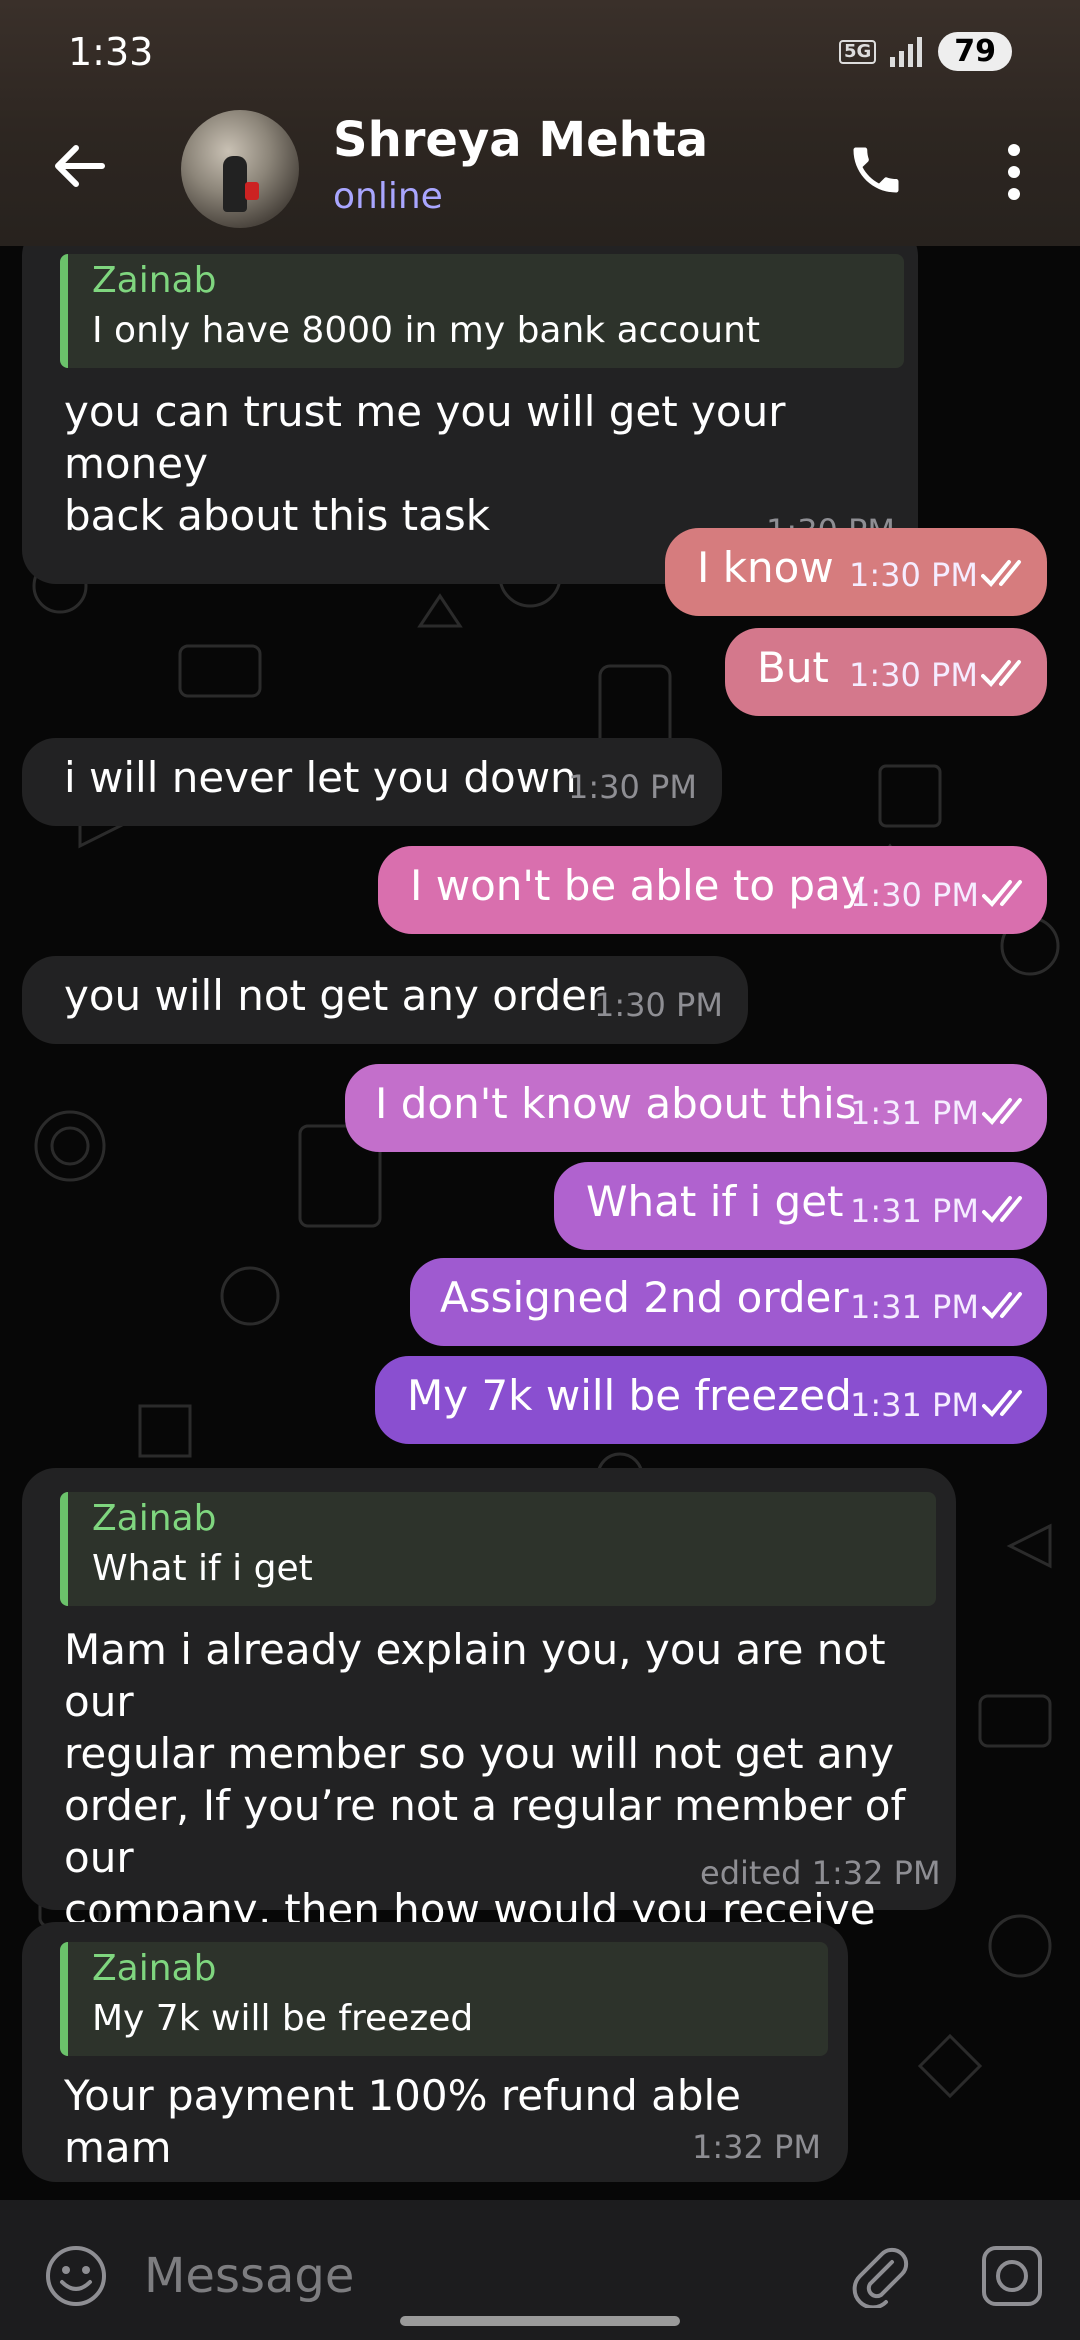  I want to click on message-text: I know, so click(765, 567).